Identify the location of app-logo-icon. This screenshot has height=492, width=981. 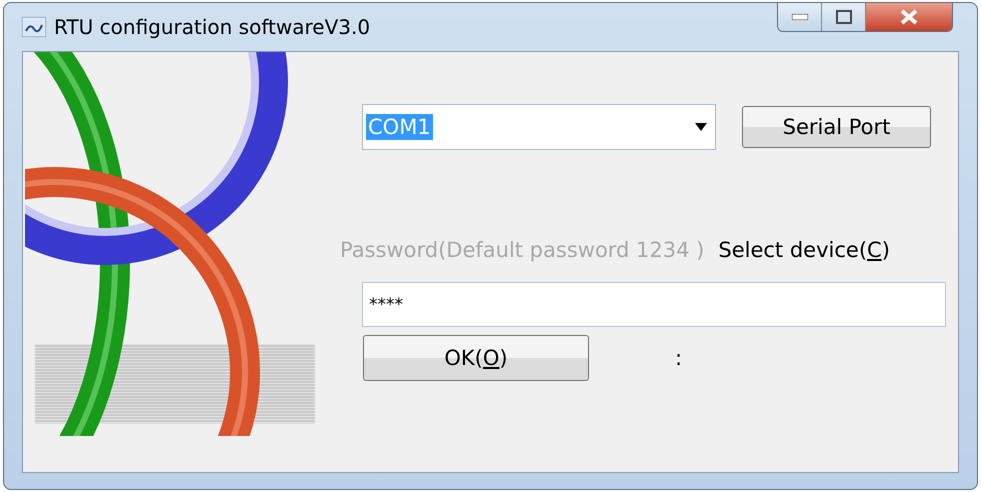
(34, 27).